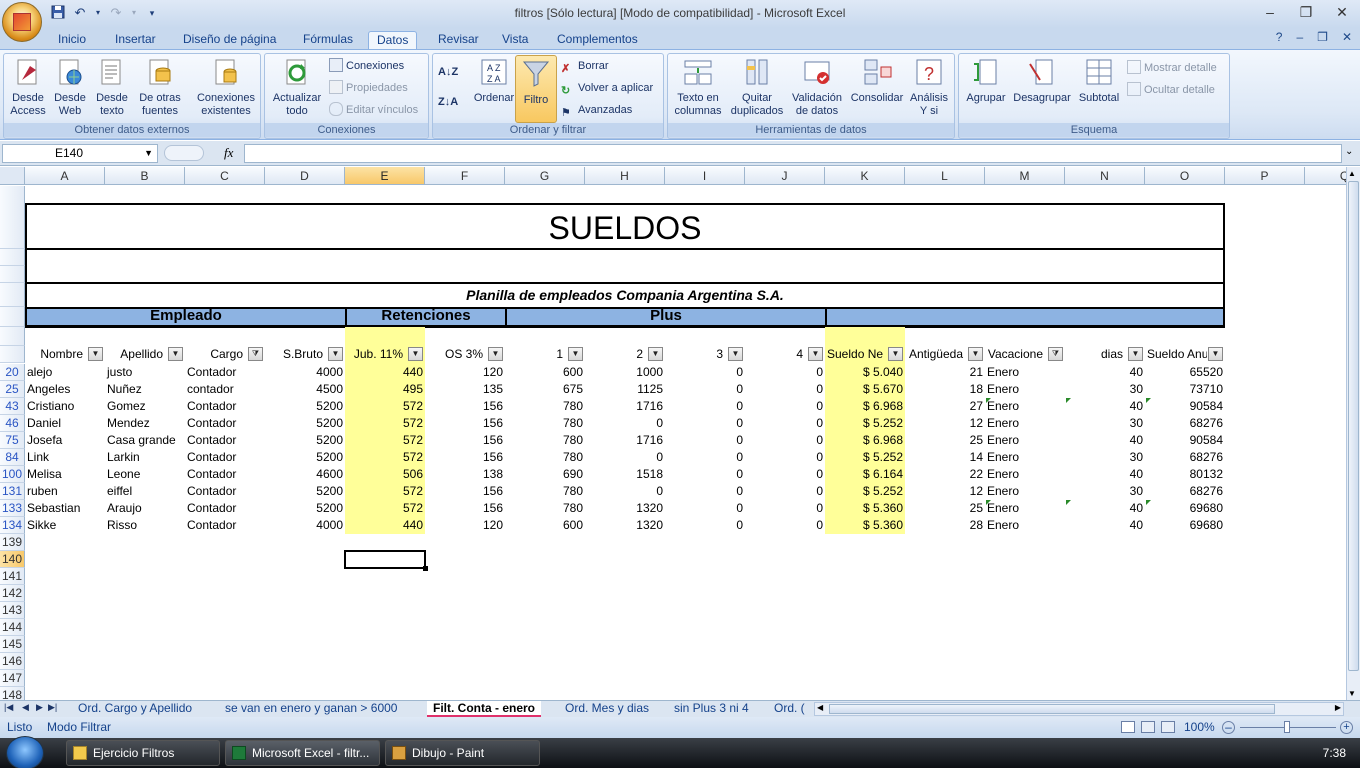  Describe the element at coordinates (12, 440) in the screenshot. I see `row-header: 75` at that location.